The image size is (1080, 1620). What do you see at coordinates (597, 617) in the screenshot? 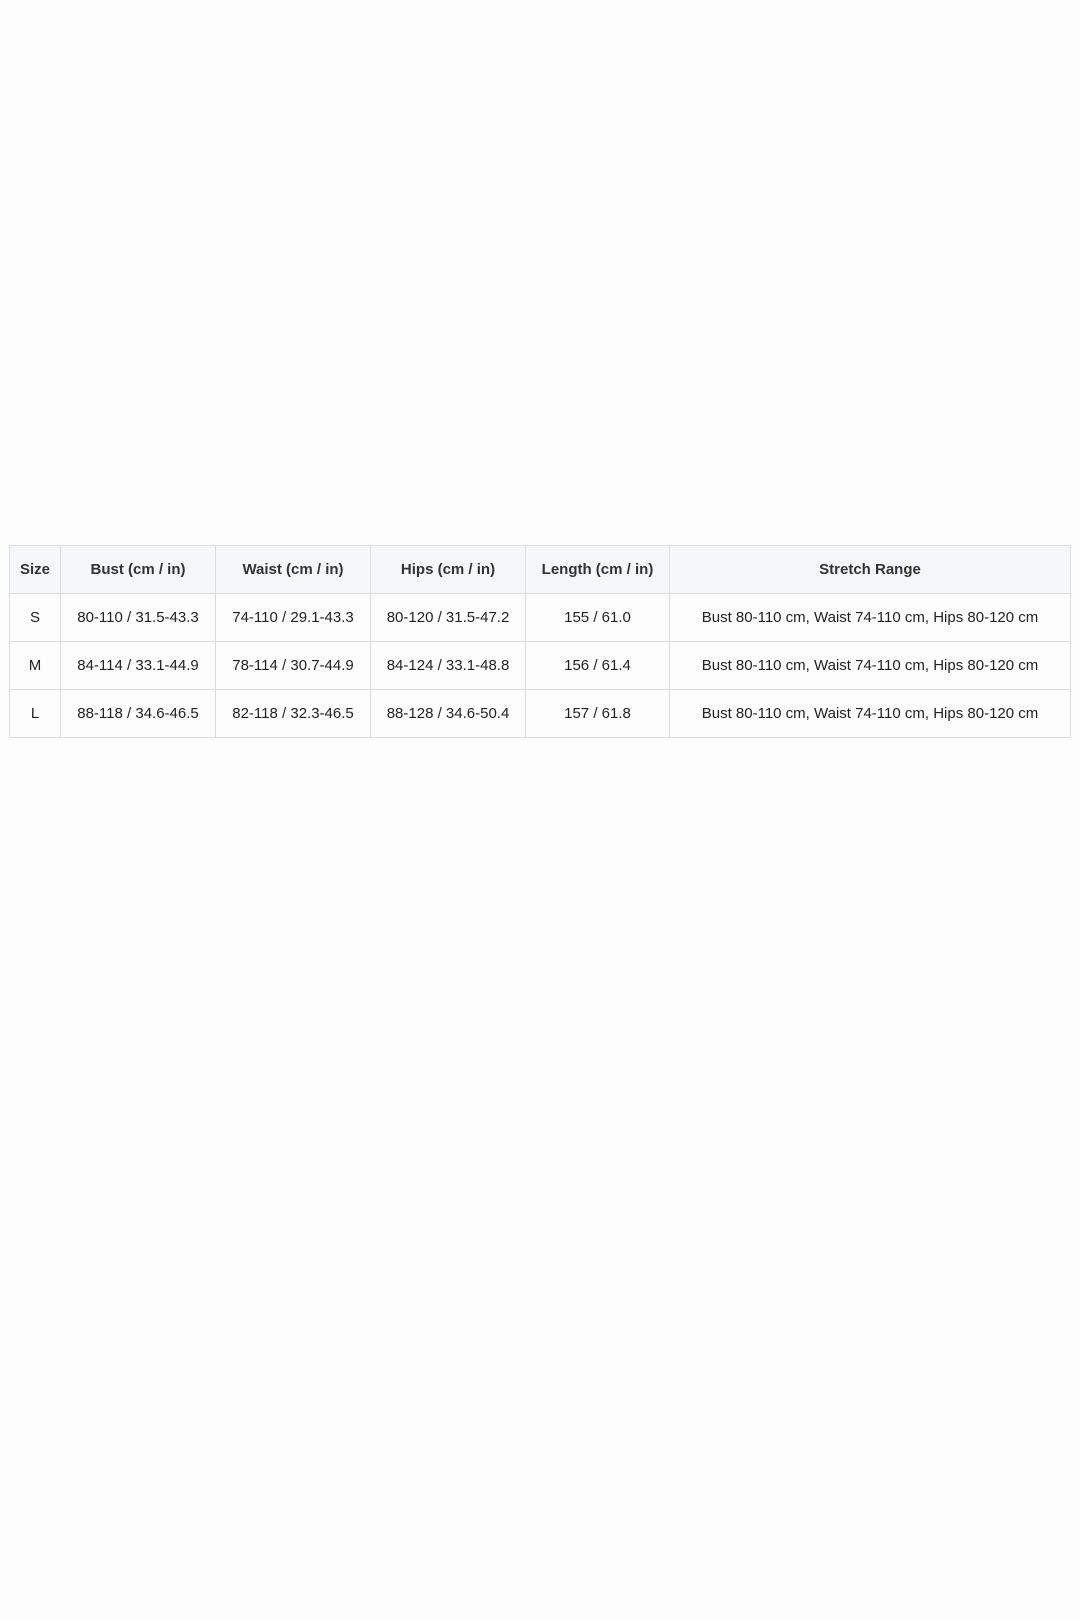
I see `cell-length: 155 / 61.0` at bounding box center [597, 617].